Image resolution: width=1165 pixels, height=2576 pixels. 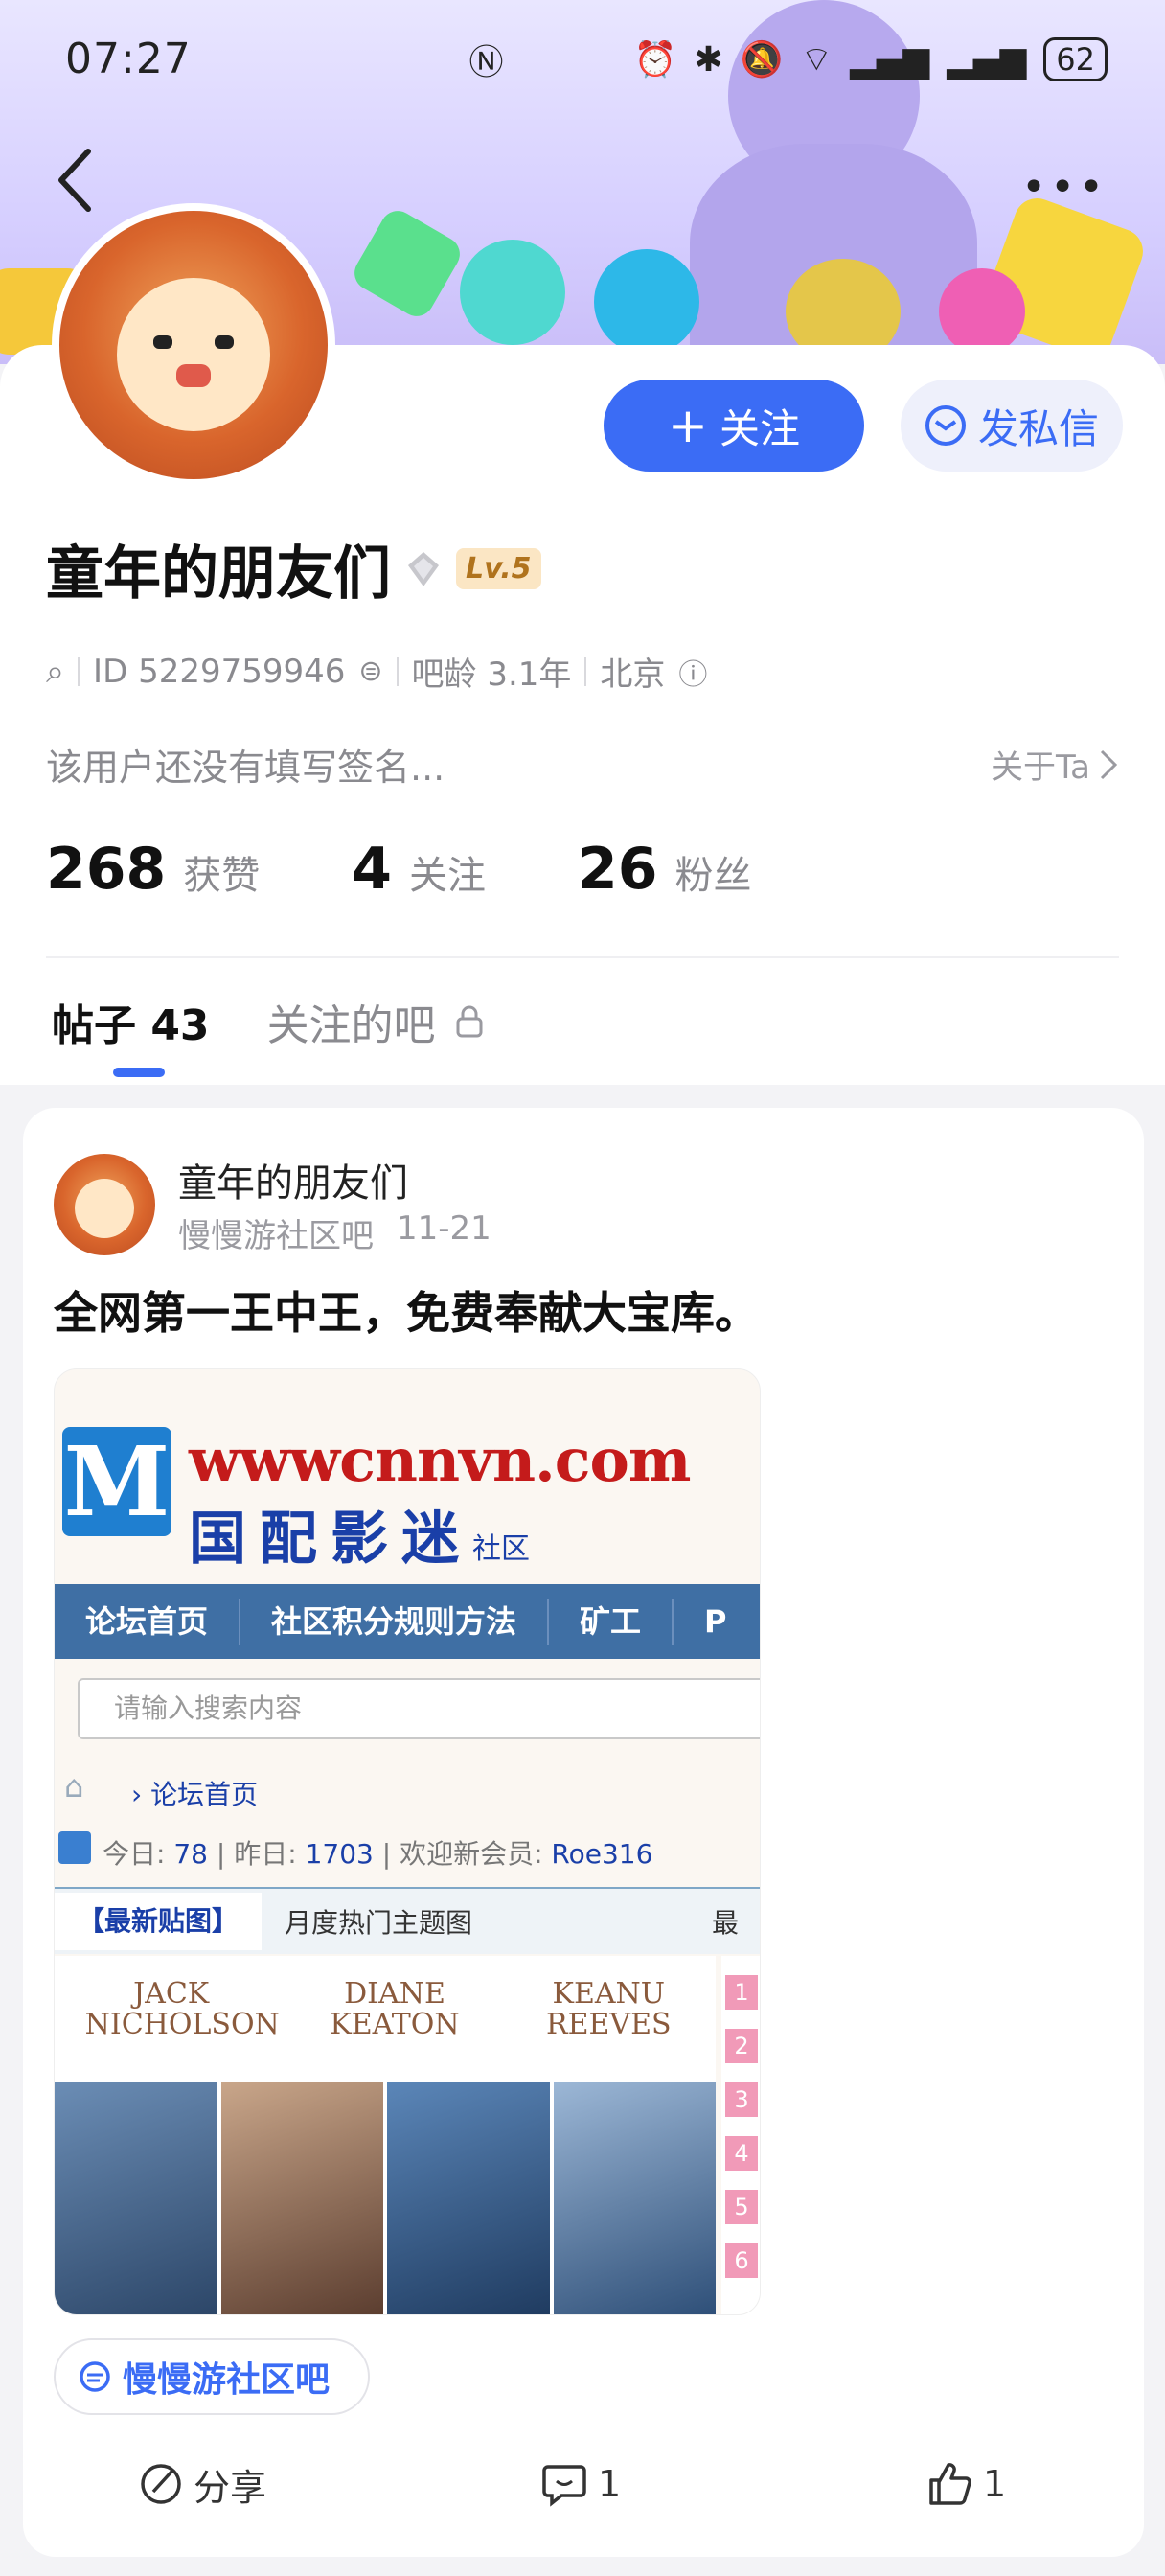 I want to click on home-icon: ⌂, so click(x=74, y=1786).